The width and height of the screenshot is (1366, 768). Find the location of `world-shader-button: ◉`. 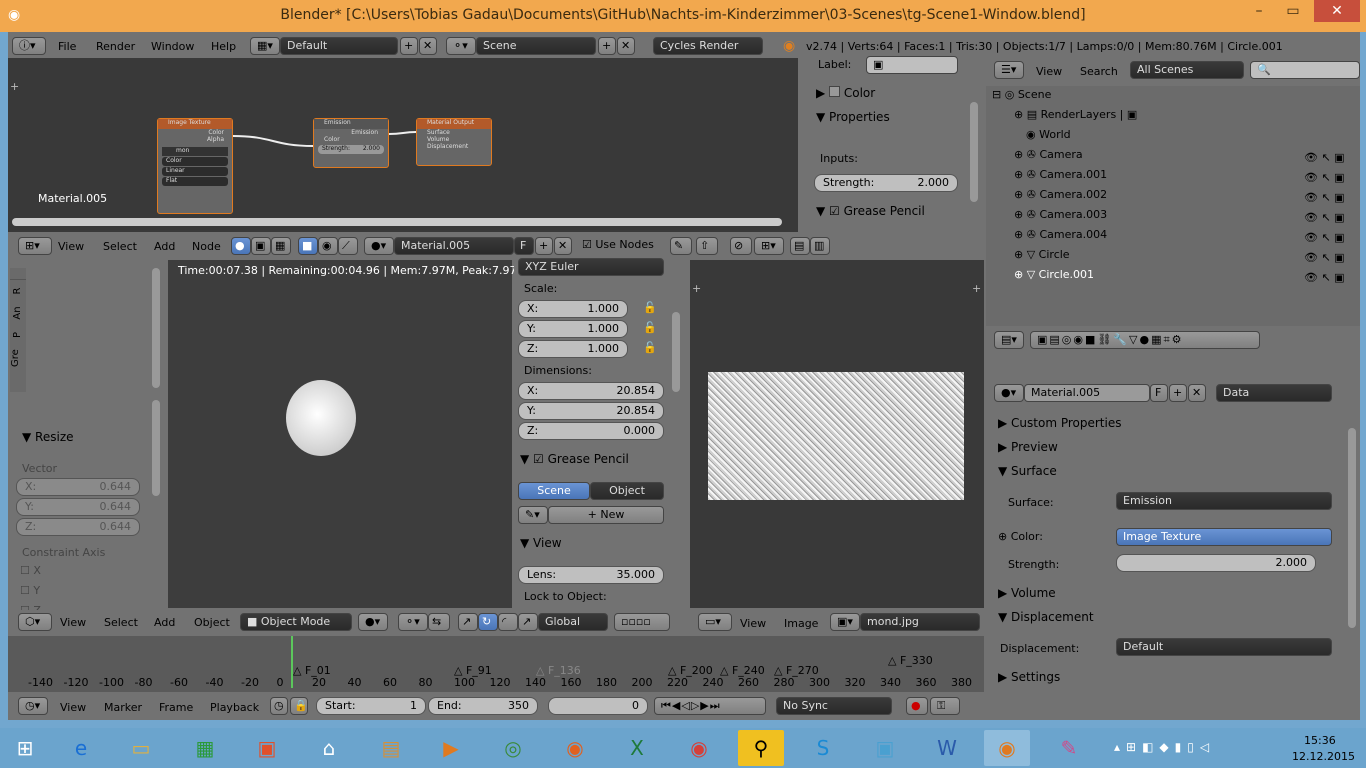

world-shader-button: ◉ is located at coordinates (328, 246).